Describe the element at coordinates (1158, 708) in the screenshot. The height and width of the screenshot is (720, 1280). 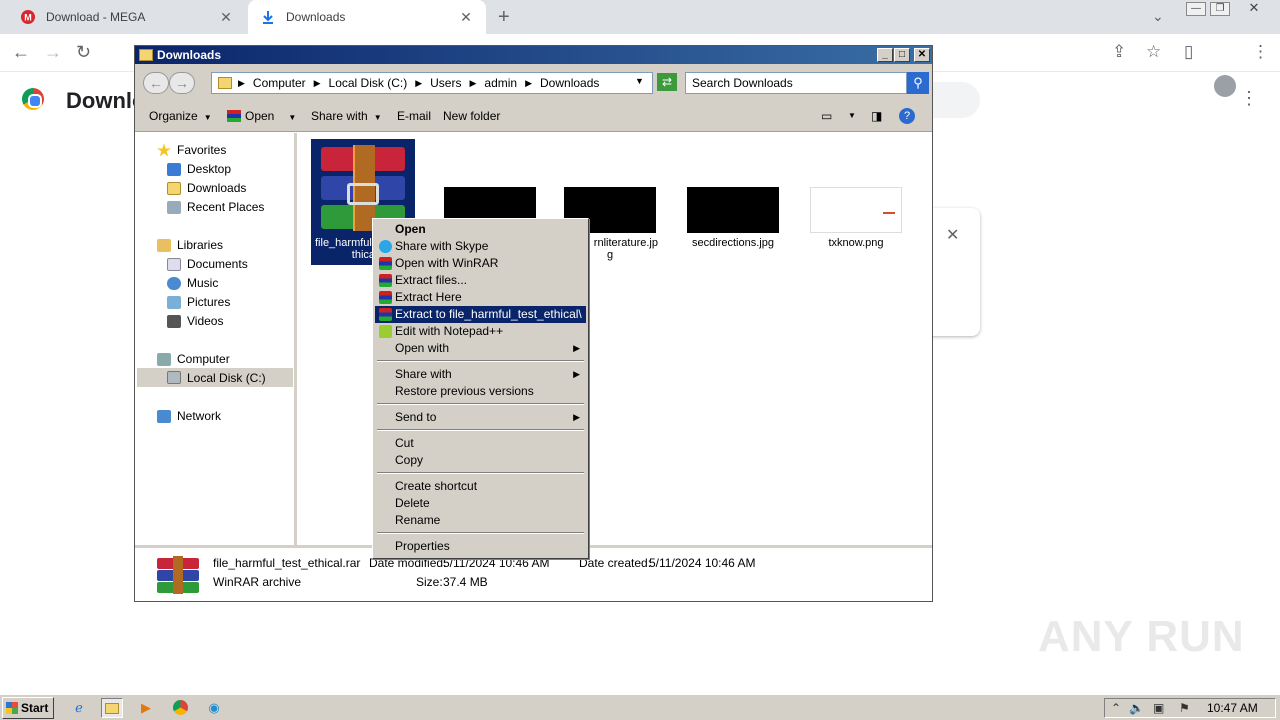
I see `network-tray-icon: ▣` at that location.